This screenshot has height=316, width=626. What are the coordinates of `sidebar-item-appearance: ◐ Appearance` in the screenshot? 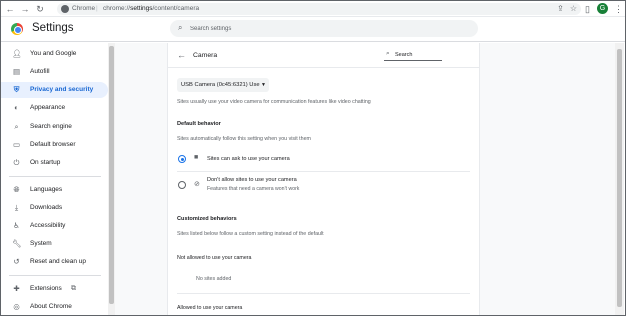 It's located at (54, 108).